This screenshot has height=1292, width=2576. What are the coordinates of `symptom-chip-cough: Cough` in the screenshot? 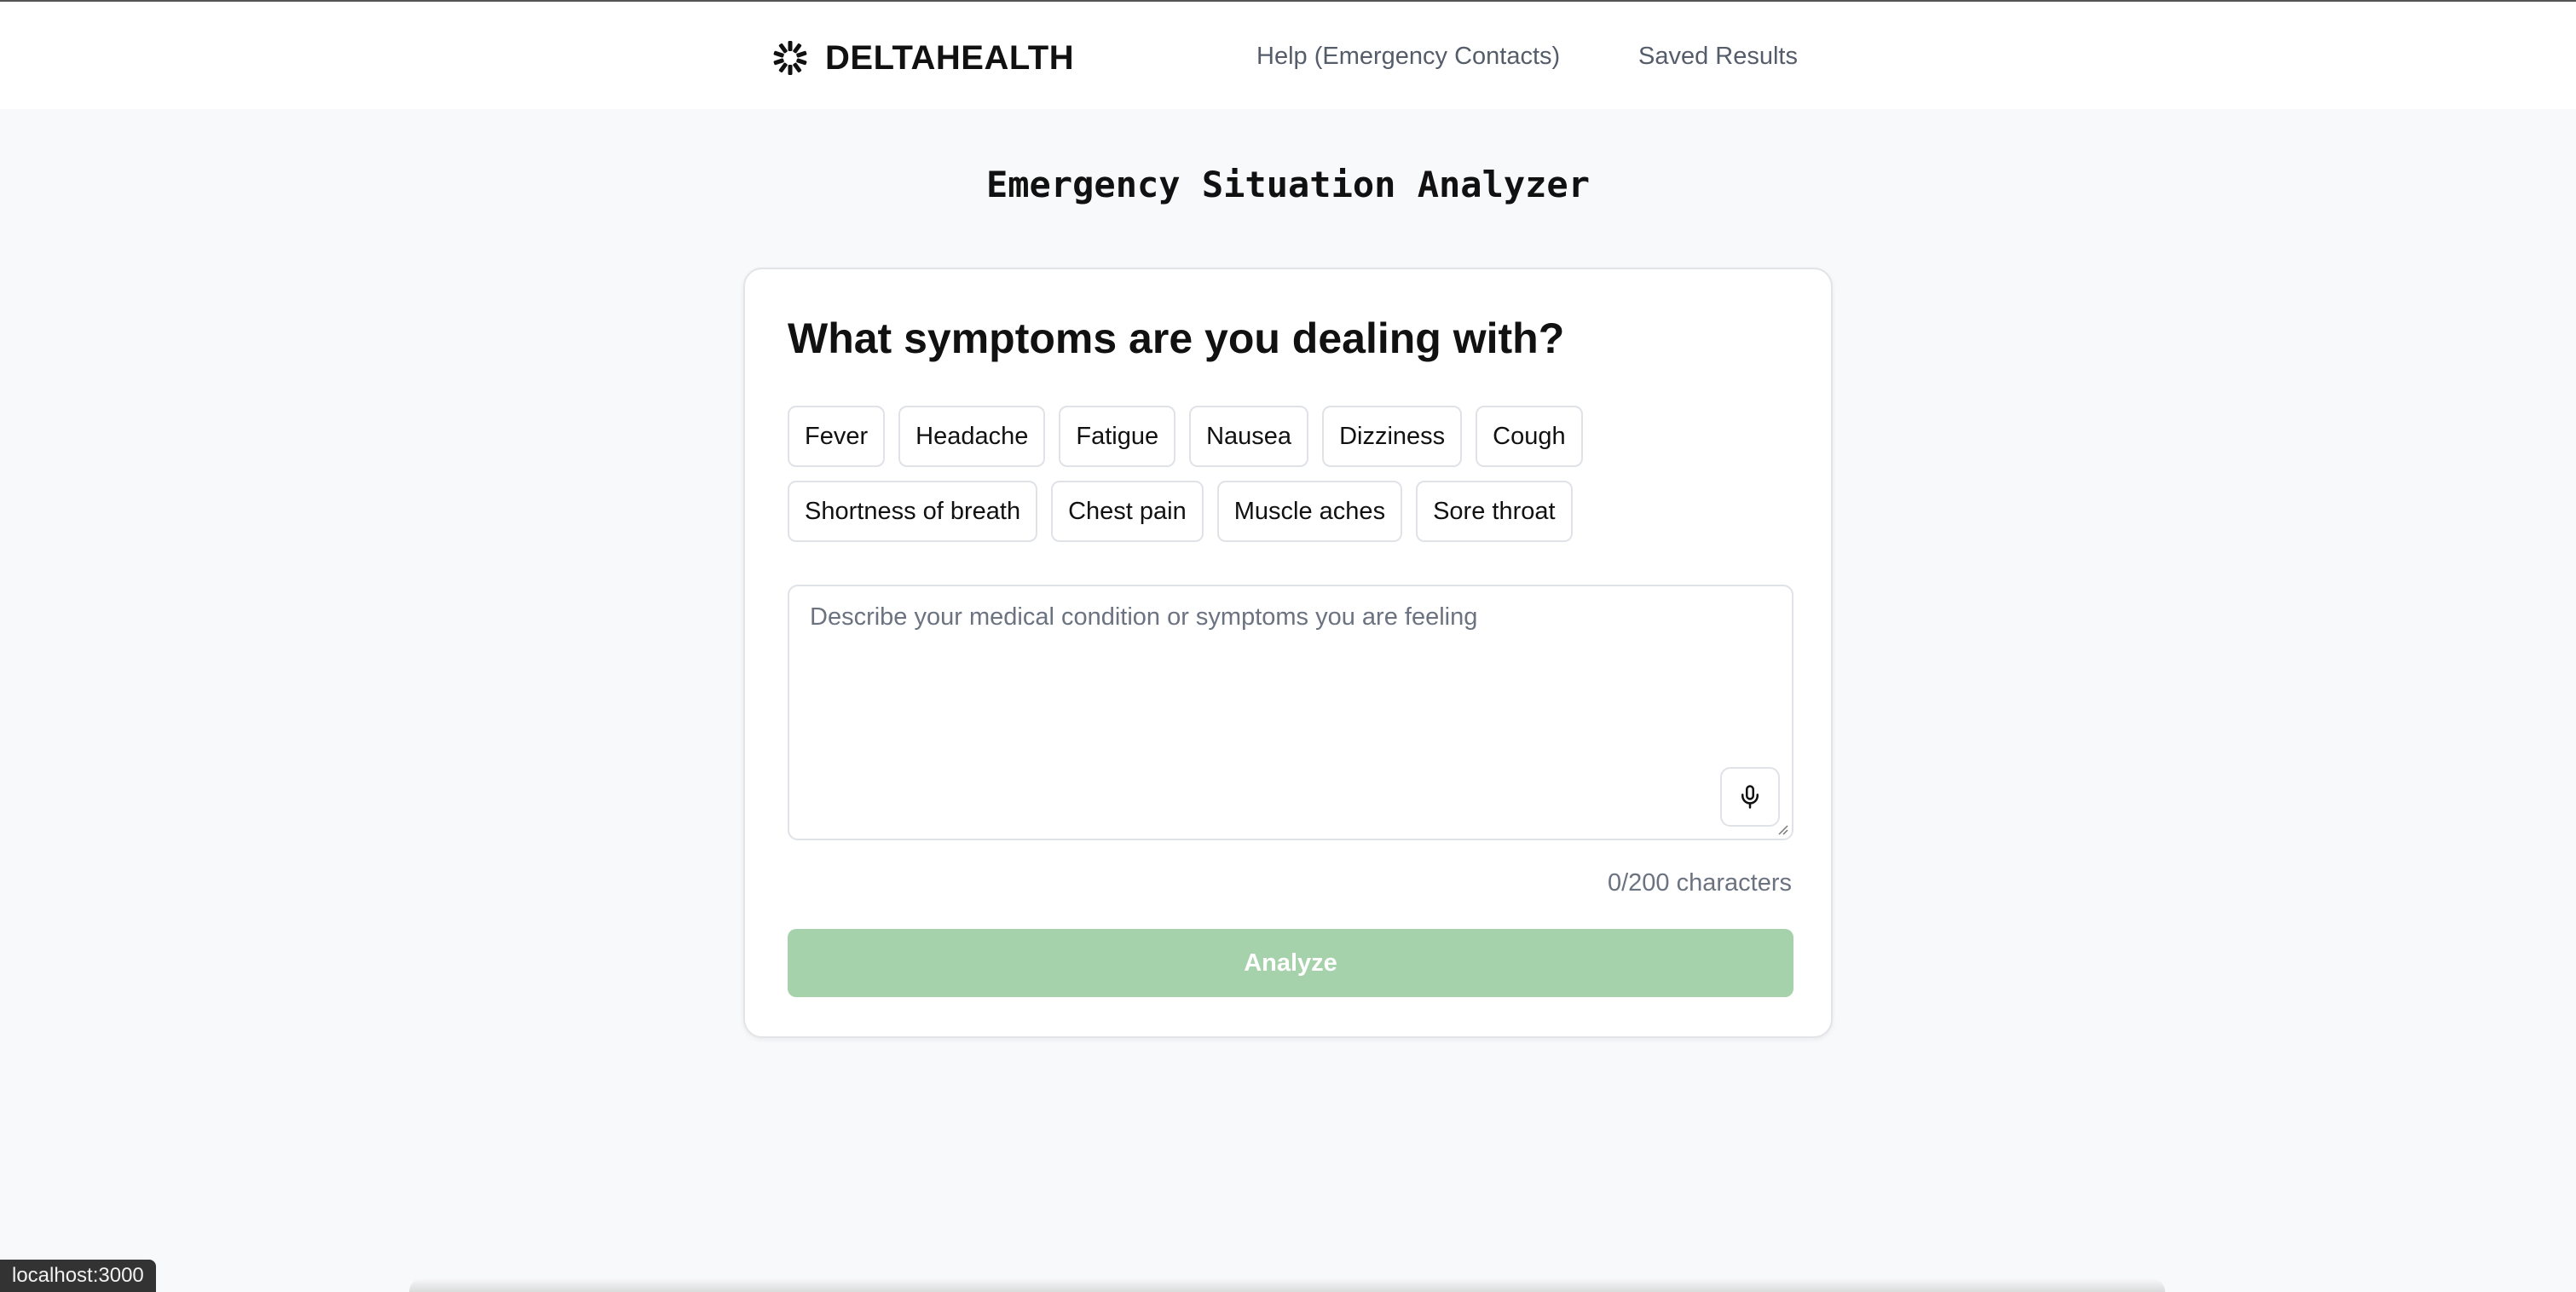 It's located at (1529, 436).